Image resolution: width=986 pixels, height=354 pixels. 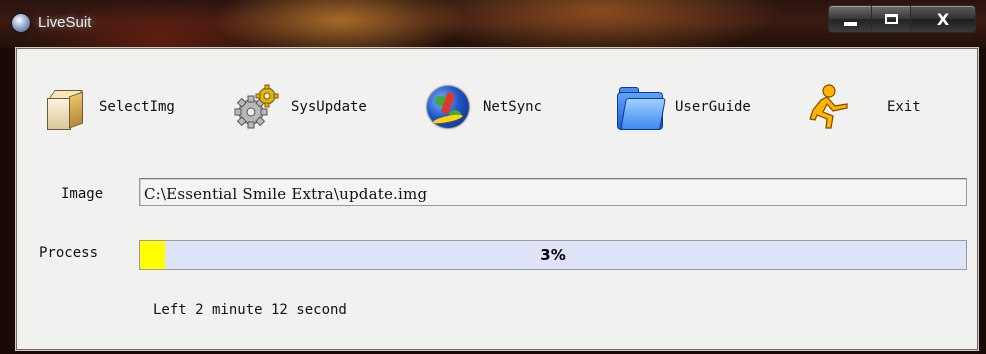 I want to click on process-label: Process, so click(x=69, y=253).